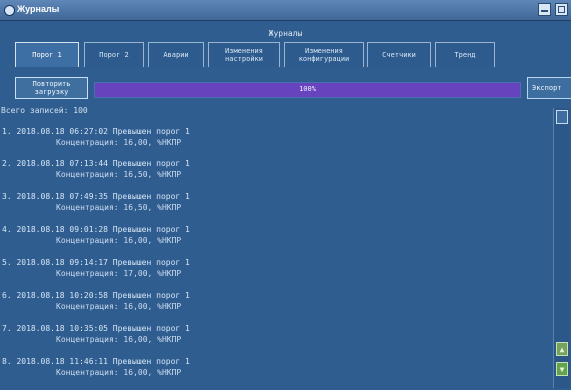 This screenshot has width=571, height=390. Describe the element at coordinates (562, 117) in the screenshot. I see `scroll-thumb` at that location.